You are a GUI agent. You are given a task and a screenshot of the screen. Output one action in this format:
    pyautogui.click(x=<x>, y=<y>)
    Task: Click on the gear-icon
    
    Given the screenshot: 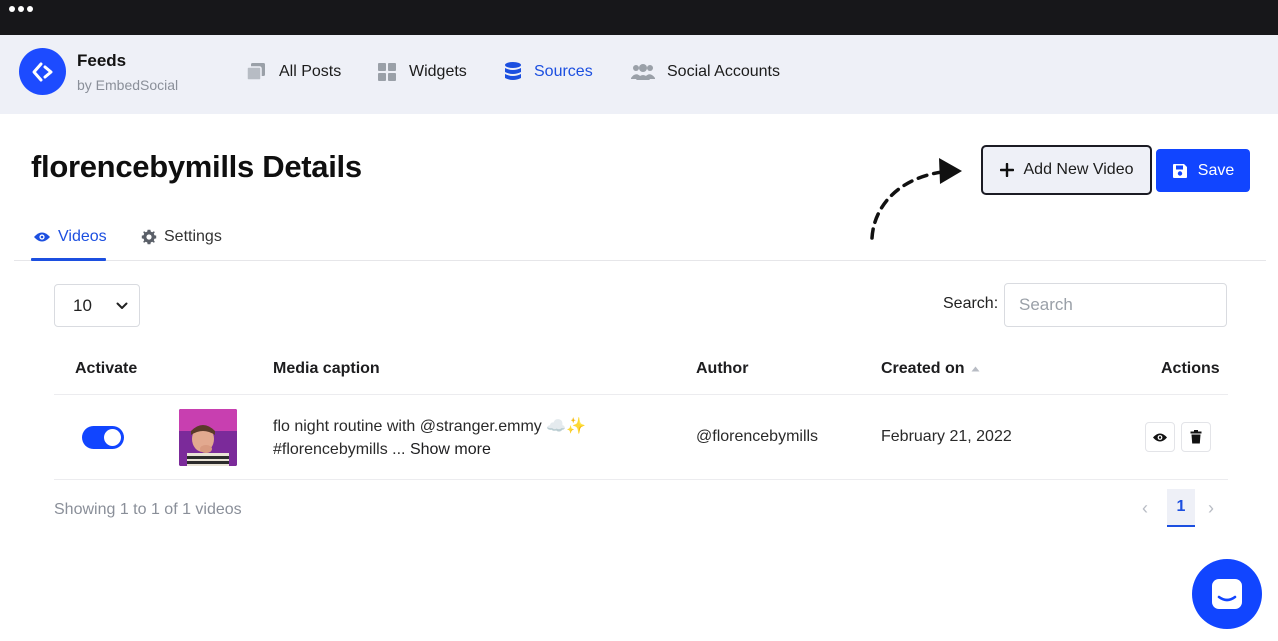 What is the action you would take?
    pyautogui.click(x=149, y=237)
    